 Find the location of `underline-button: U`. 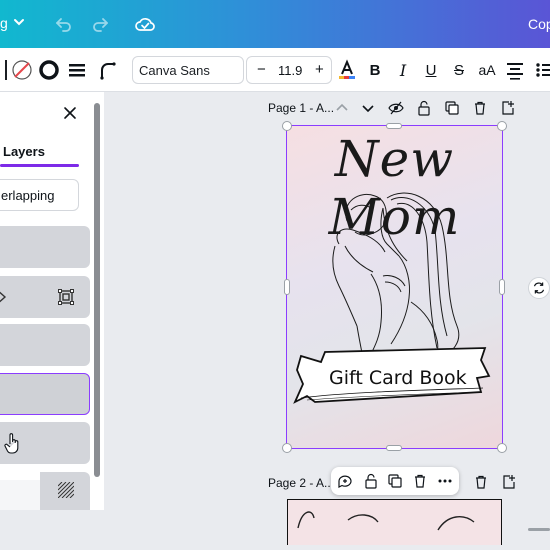

underline-button: U is located at coordinates (431, 70).